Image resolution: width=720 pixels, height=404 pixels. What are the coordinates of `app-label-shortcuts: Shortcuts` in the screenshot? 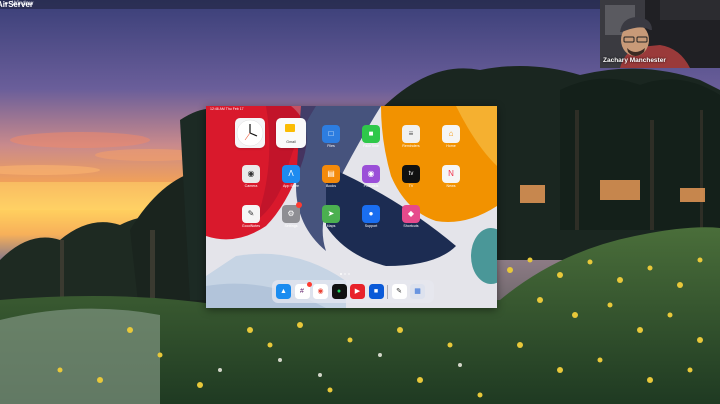 It's located at (411, 226).